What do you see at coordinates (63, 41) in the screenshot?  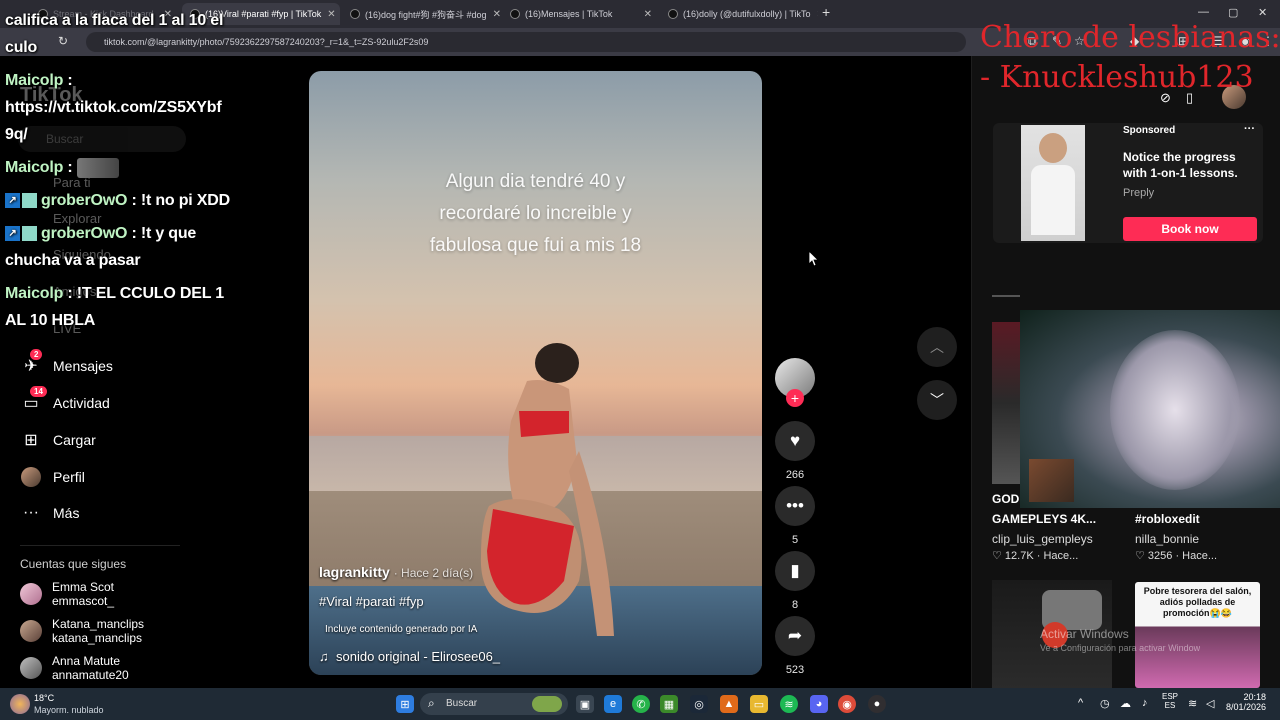 I see `reload-icon: ↻` at bounding box center [63, 41].